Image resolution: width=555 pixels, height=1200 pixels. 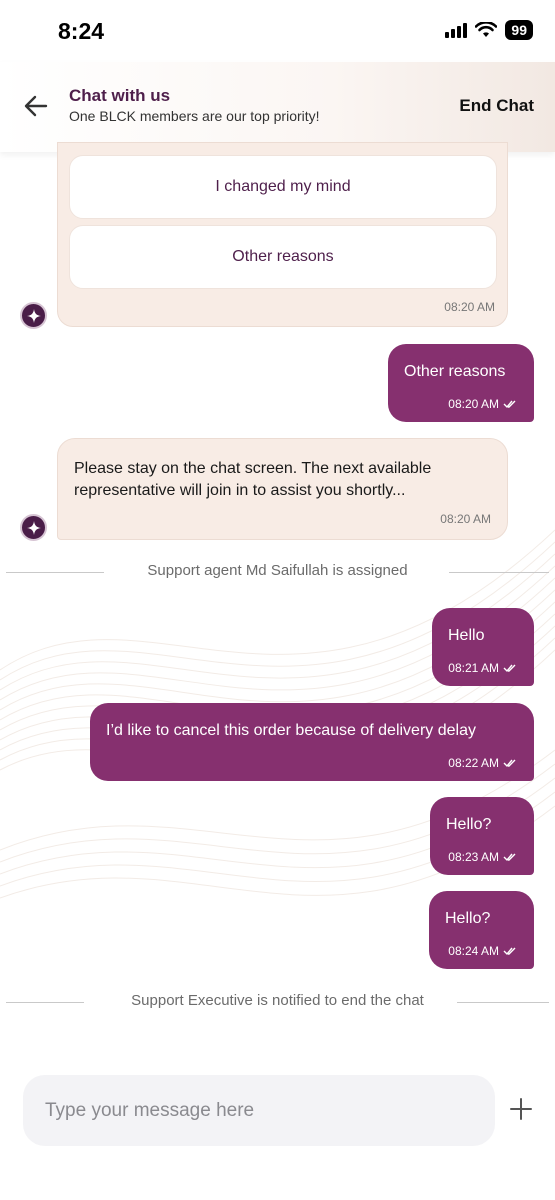 I want to click on outgoing-message: Hello? 08:24 AM, so click(x=481, y=930).